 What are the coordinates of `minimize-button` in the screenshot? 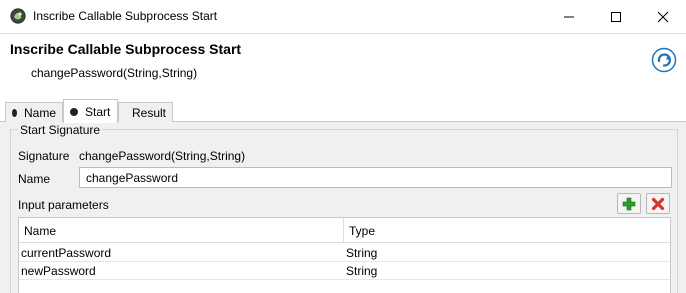 It's located at (569, 16).